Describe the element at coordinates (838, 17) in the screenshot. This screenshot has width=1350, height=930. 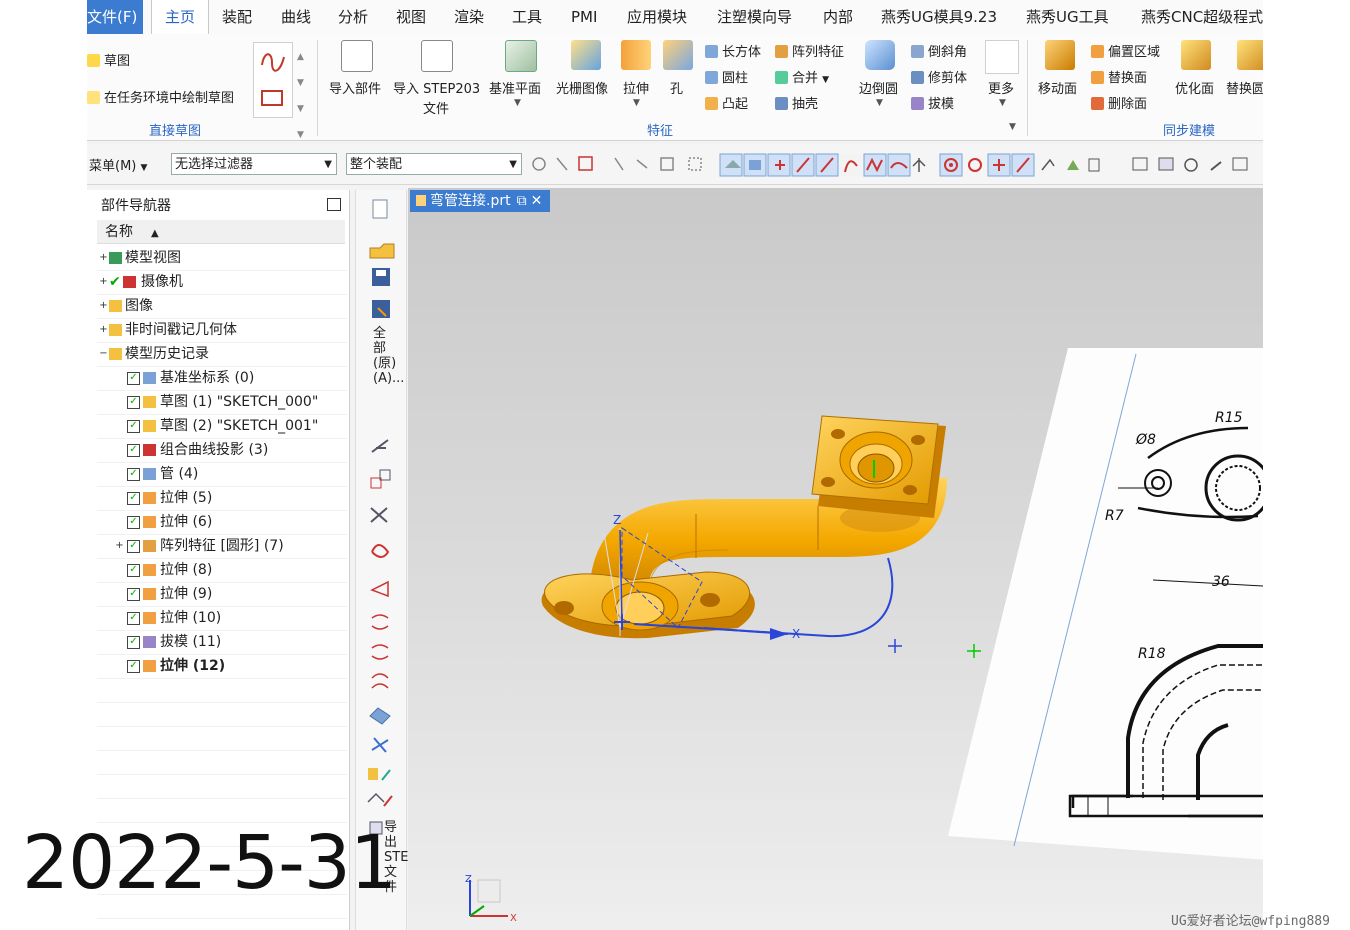
I see `menu-internal: 内部` at that location.